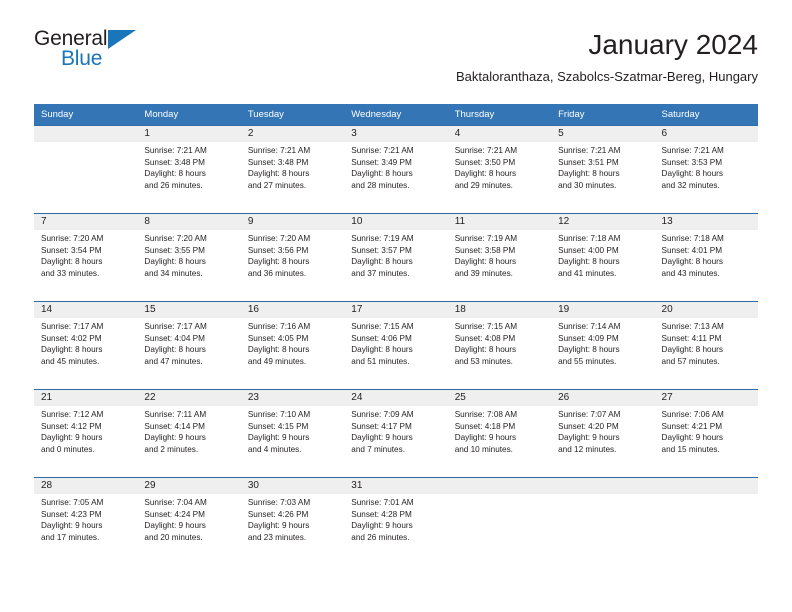 Image resolution: width=792 pixels, height=612 pixels. I want to click on day-number: 12, so click(603, 222).